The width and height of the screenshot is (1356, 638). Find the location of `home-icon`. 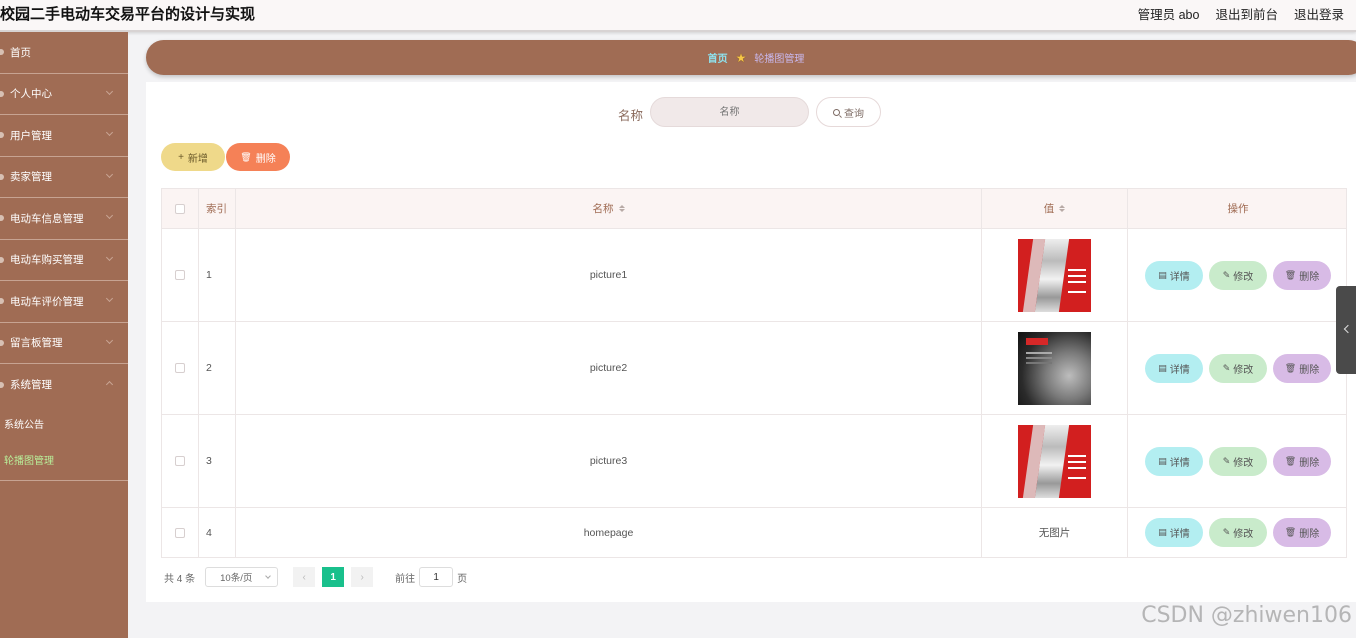

home-icon is located at coordinates (2, 52).